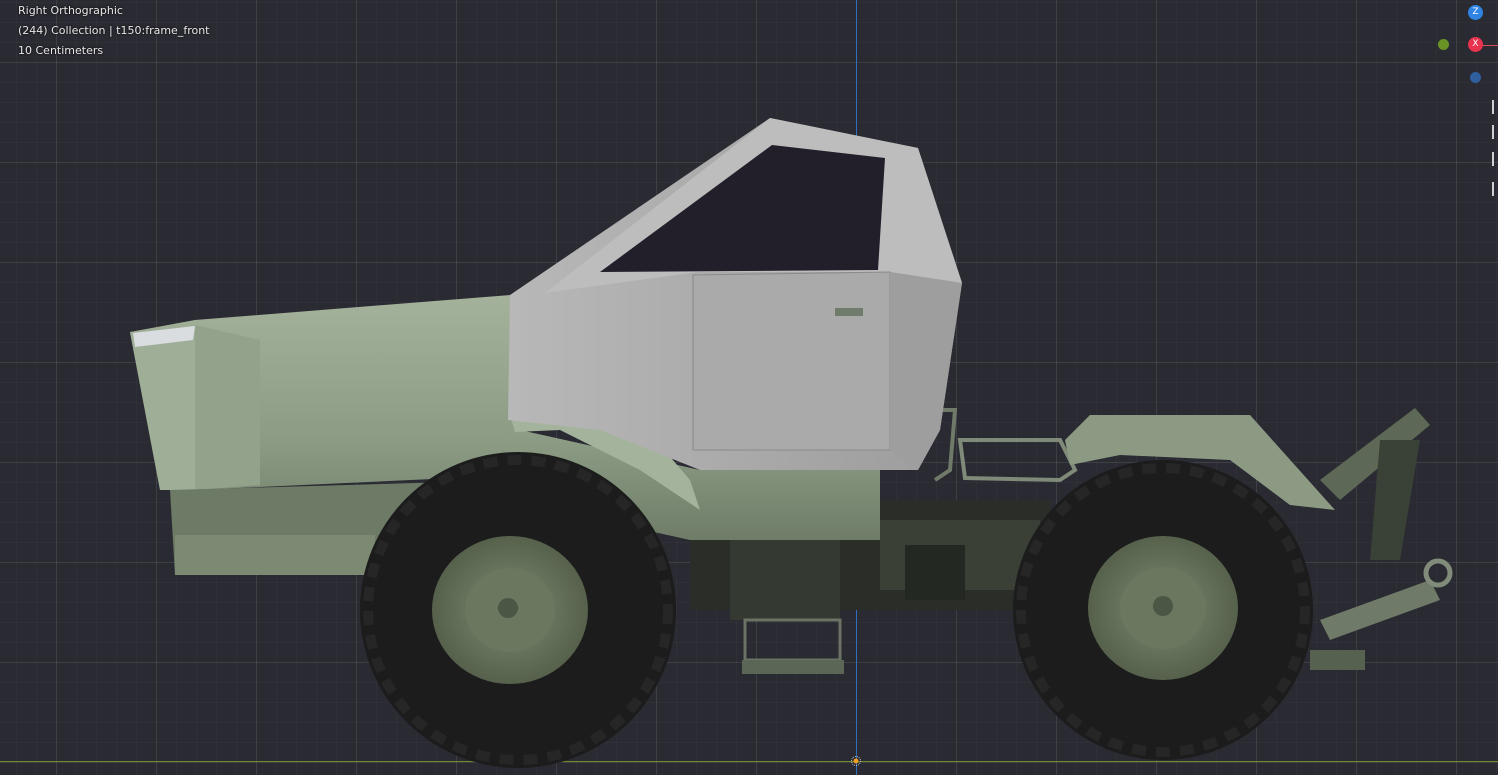  What do you see at coordinates (1163, 610) in the screenshot?
I see `rear-wheel` at bounding box center [1163, 610].